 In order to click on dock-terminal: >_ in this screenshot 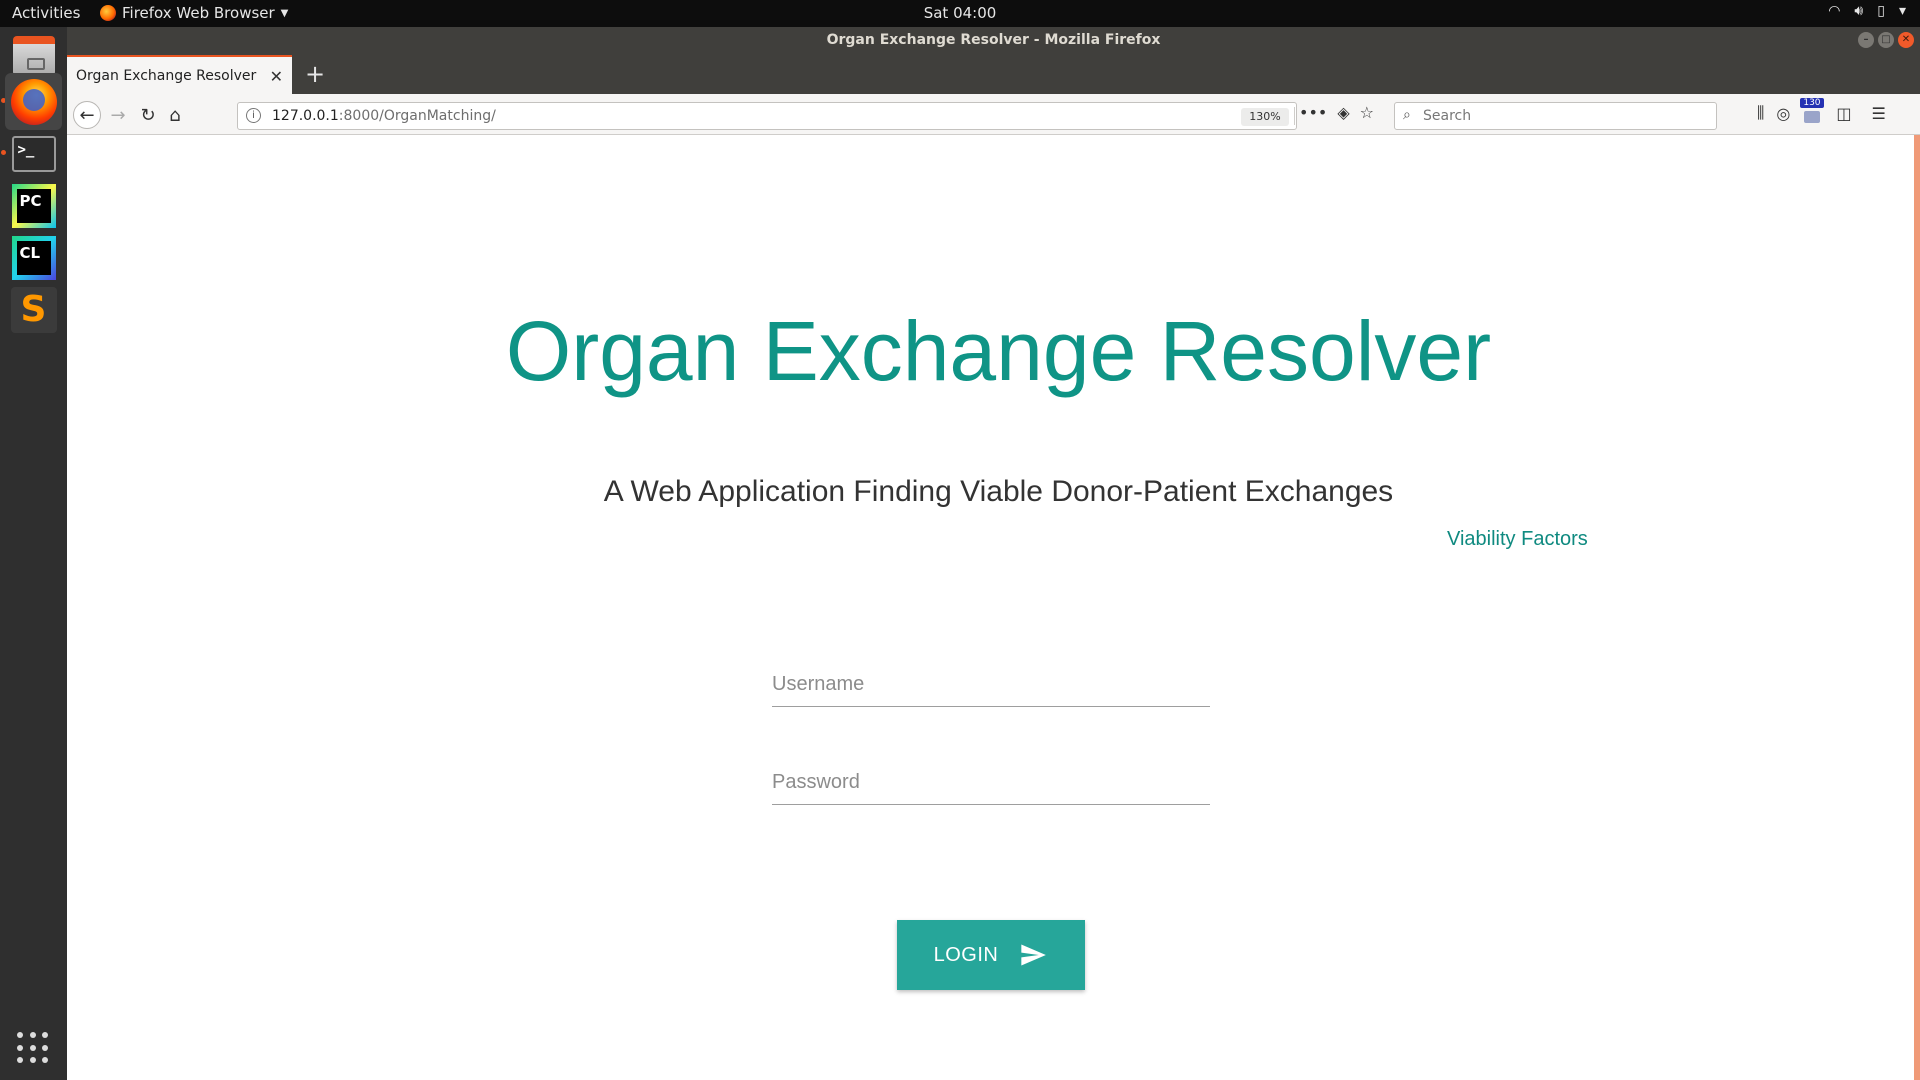, I will do `click(33, 153)`.